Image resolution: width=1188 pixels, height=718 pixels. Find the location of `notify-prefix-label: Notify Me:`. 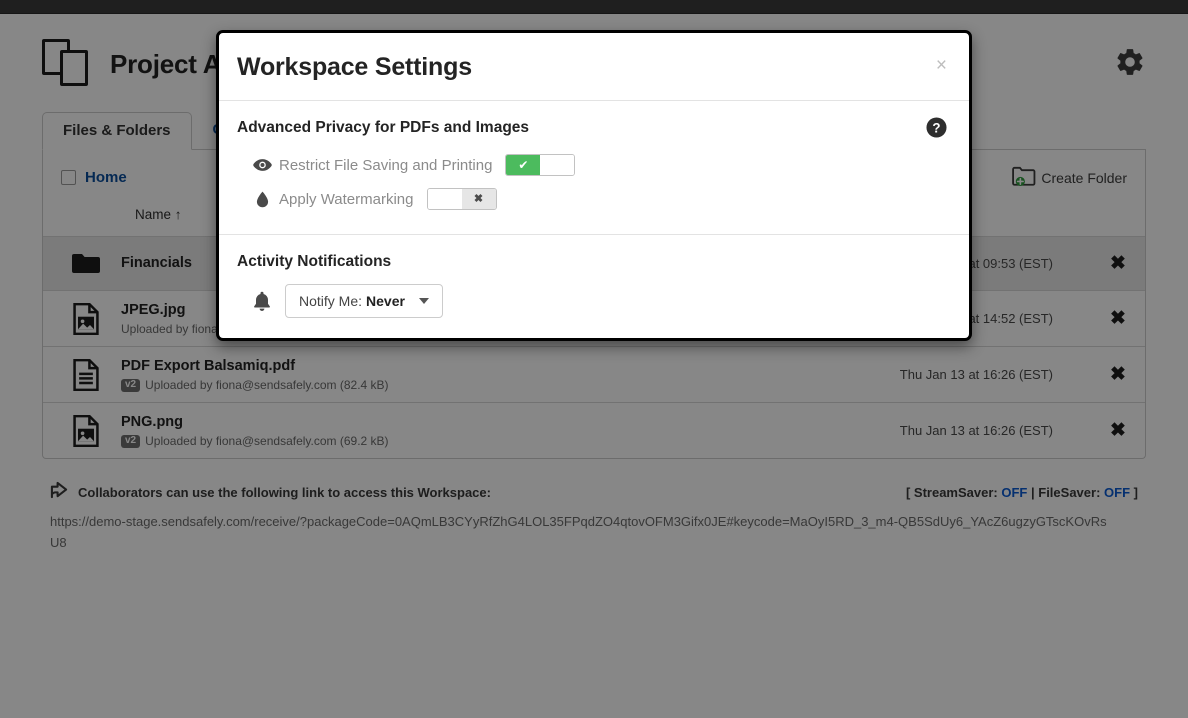

notify-prefix-label: Notify Me: is located at coordinates (331, 301).